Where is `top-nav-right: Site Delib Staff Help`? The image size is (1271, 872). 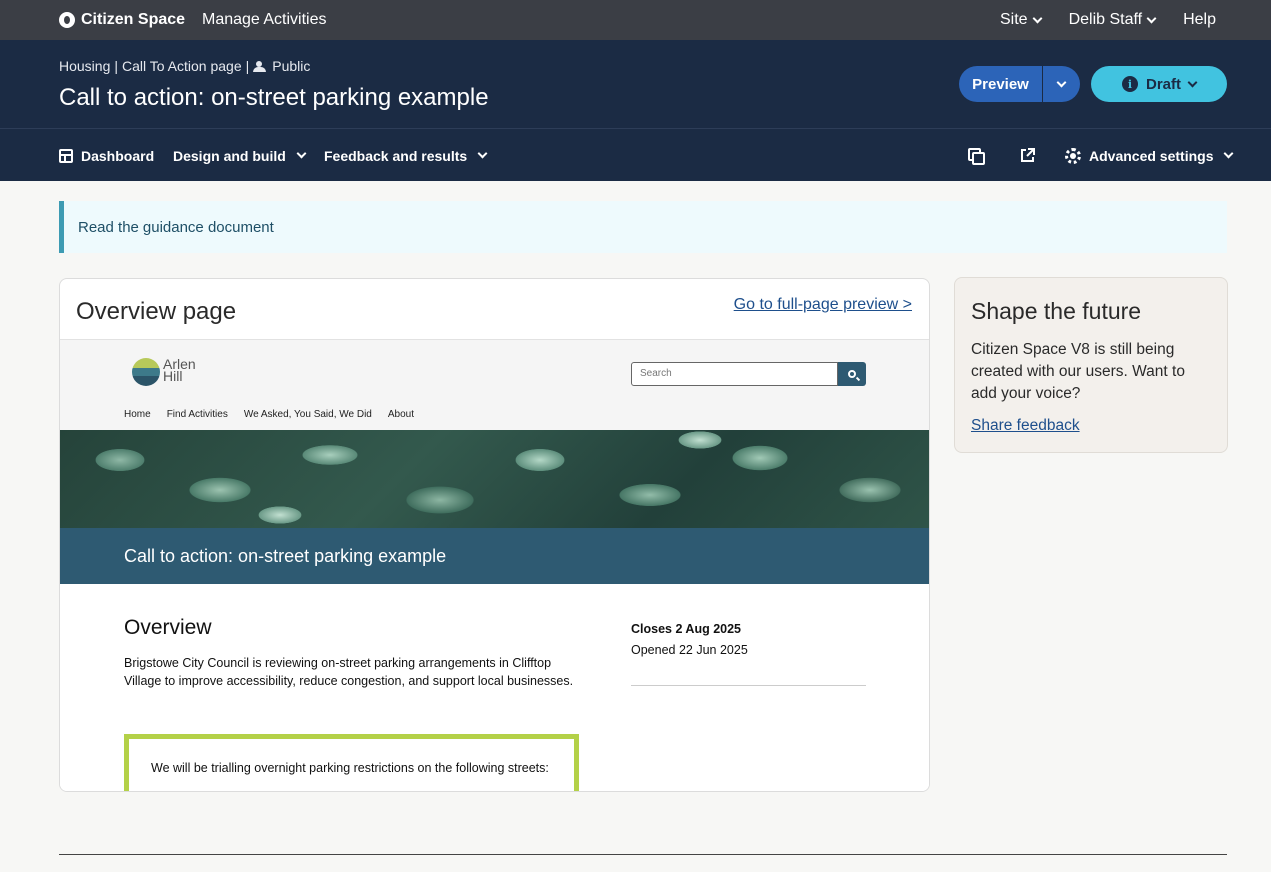 top-nav-right: Site Delib Staff Help is located at coordinates (1108, 20).